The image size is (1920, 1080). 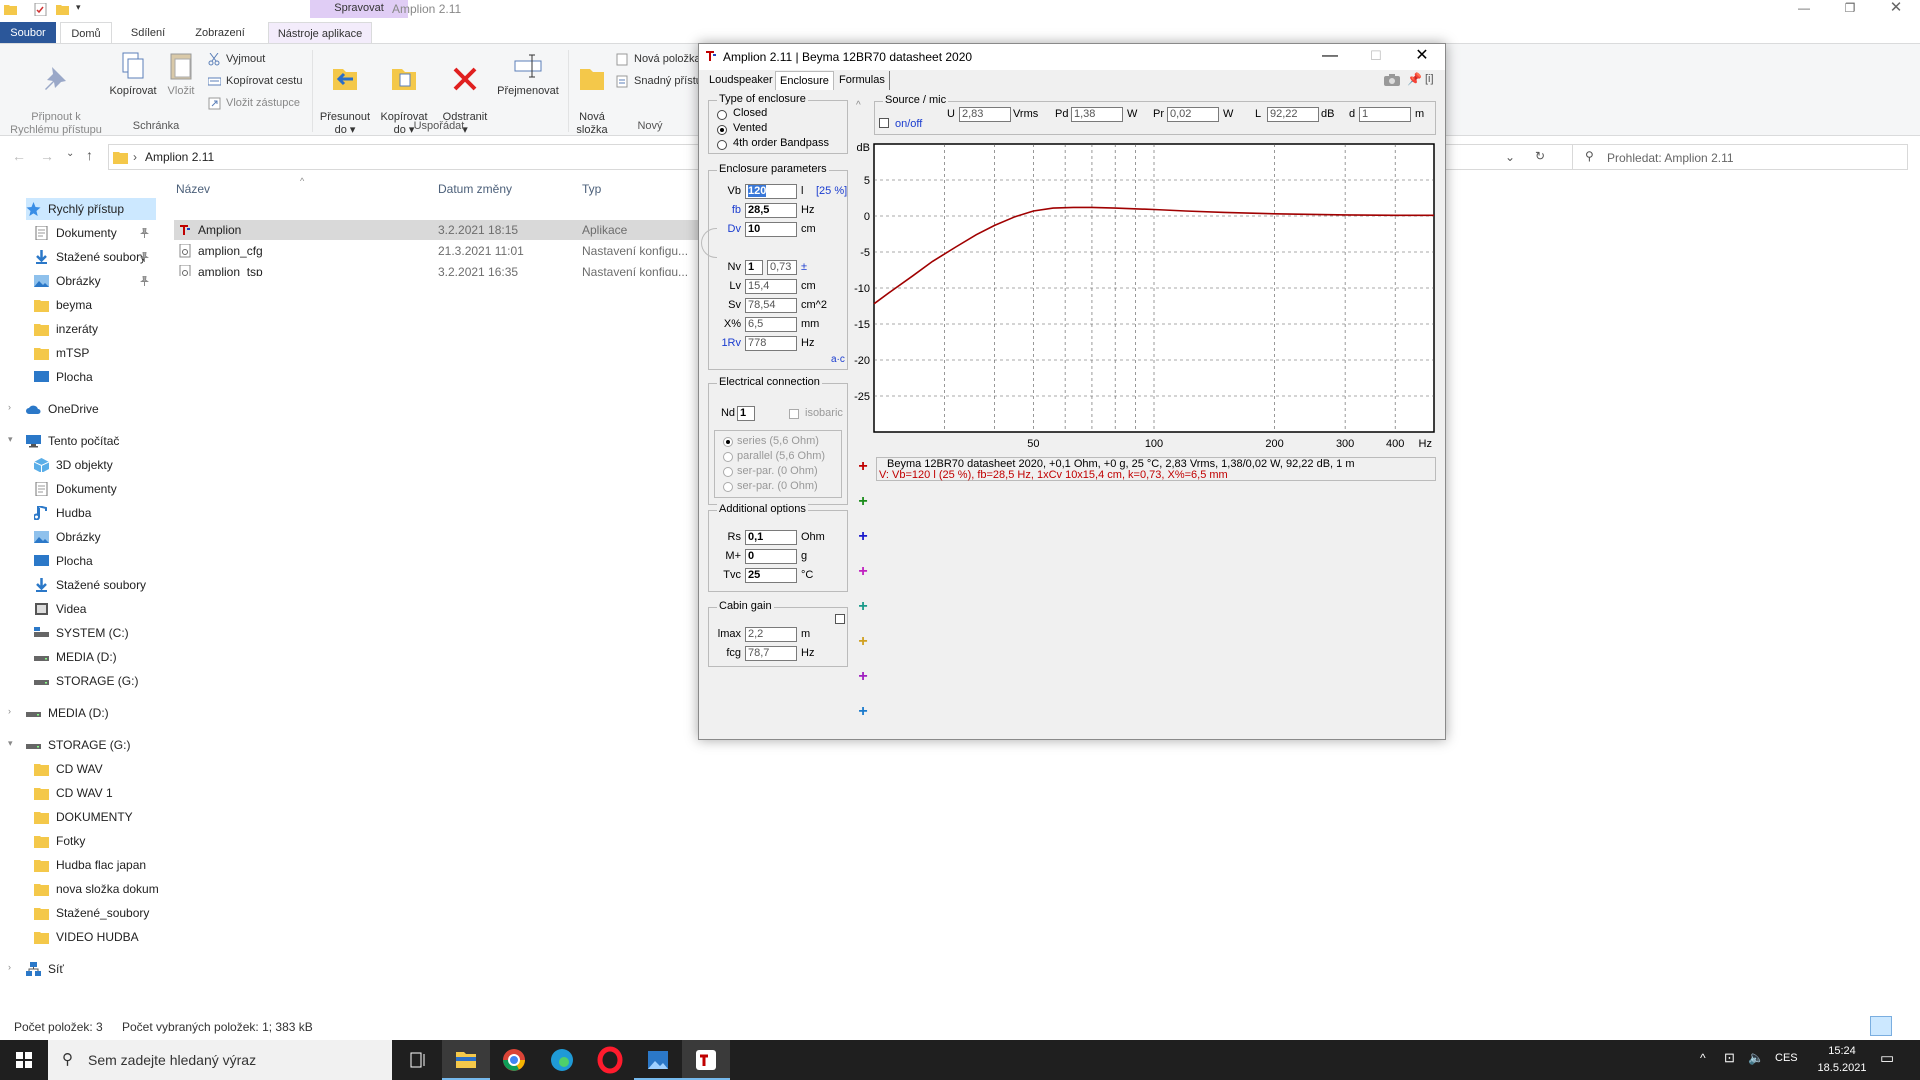 I want to click on volume-icon: 🔈, so click(x=1756, y=1058).